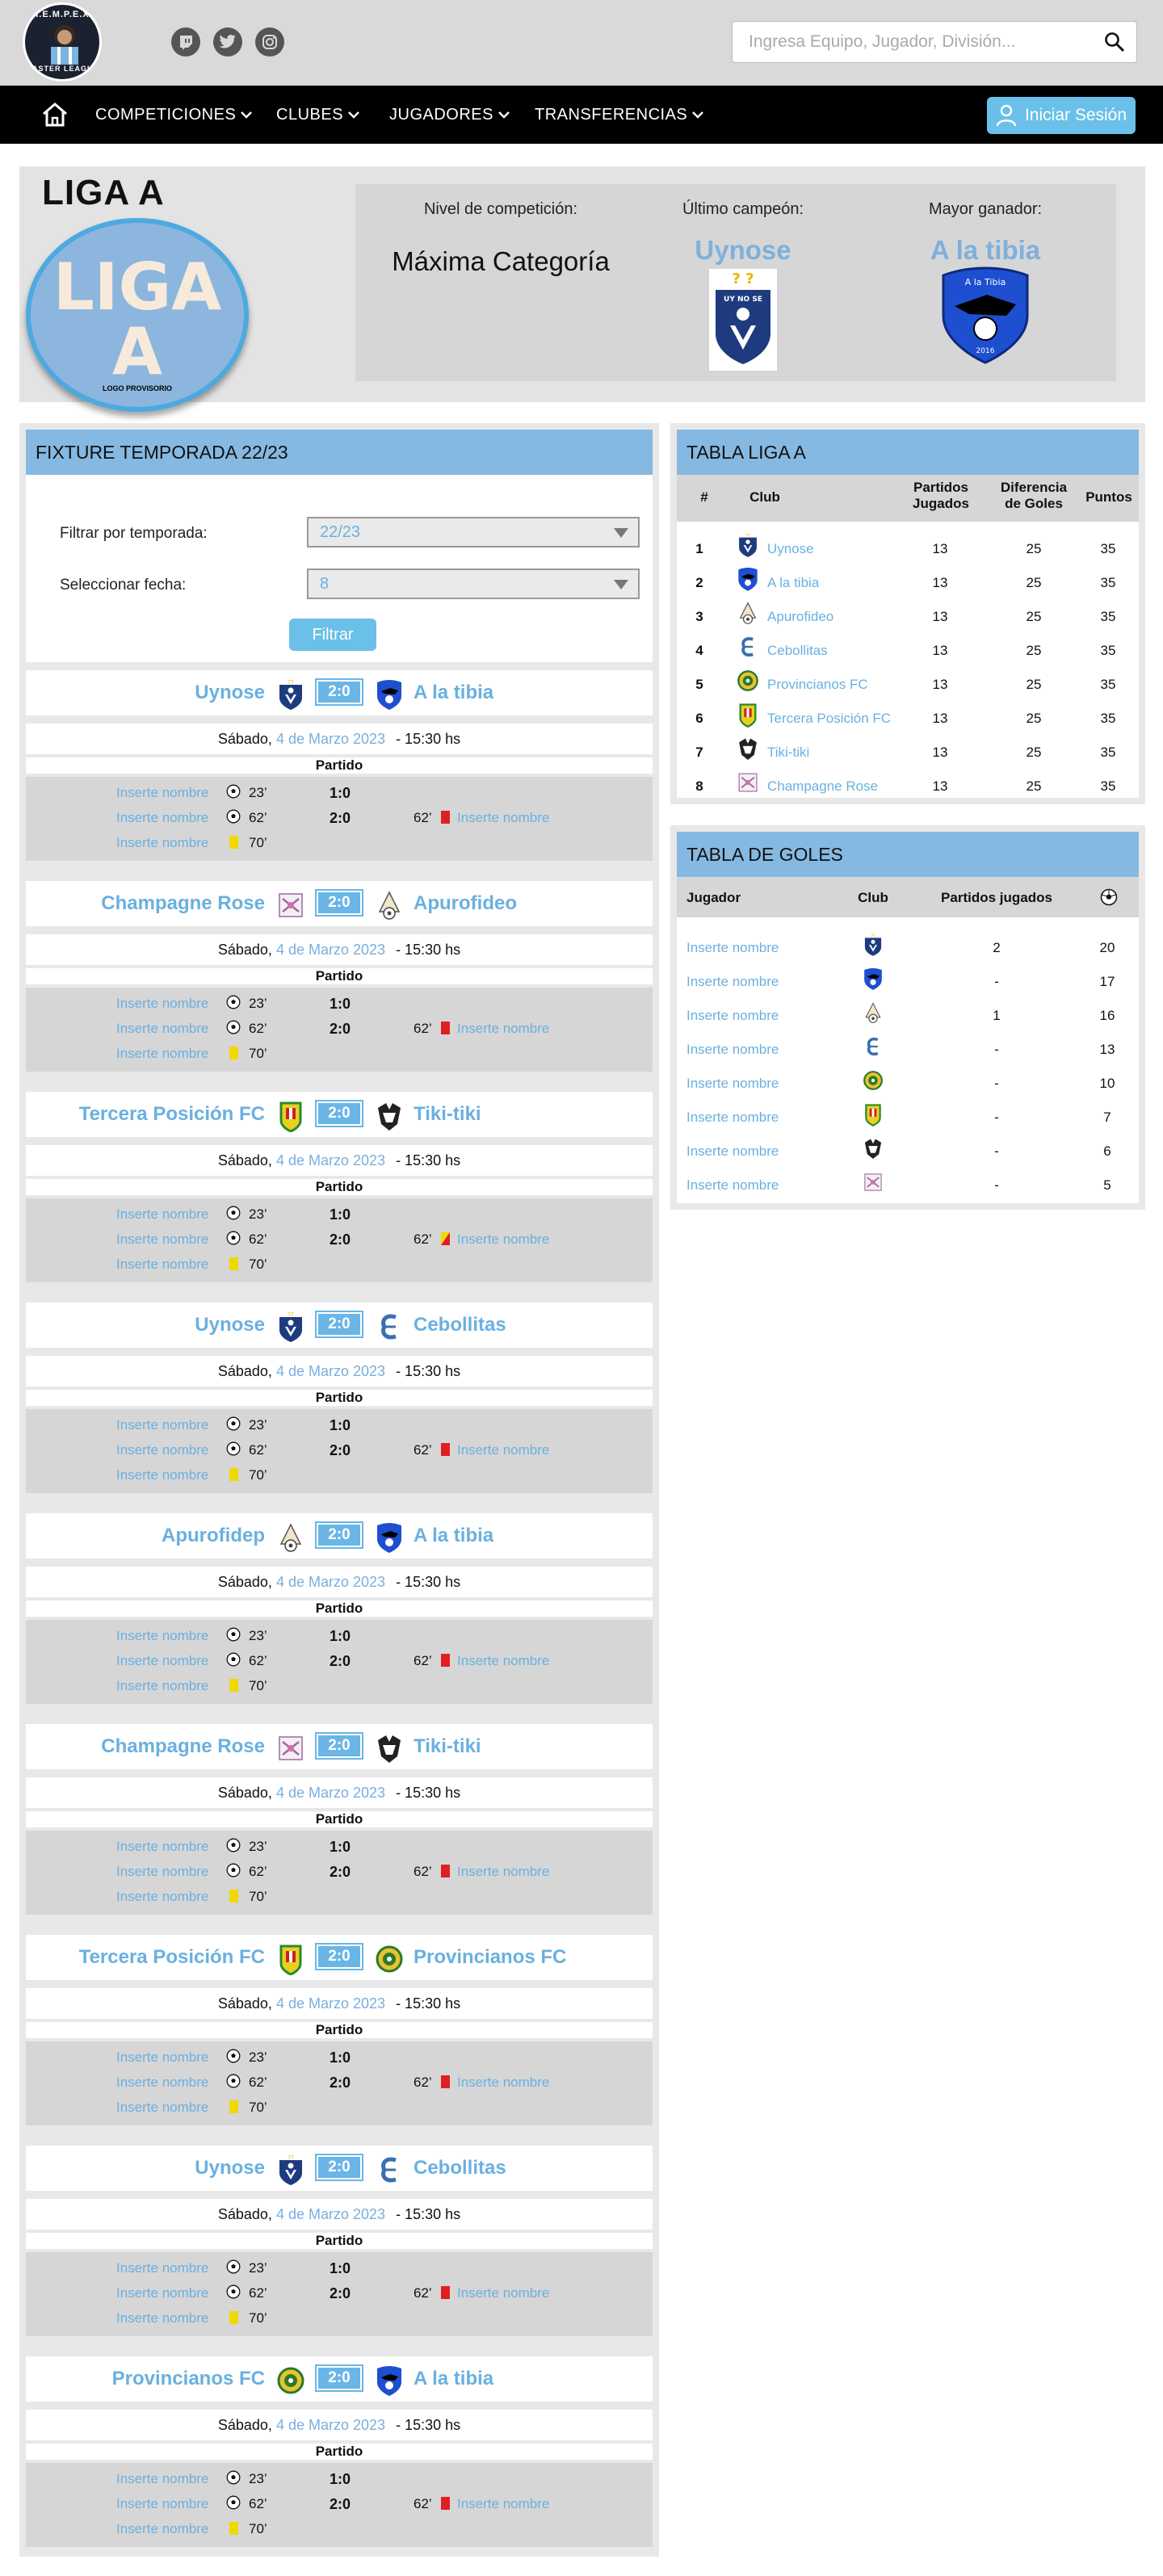 This screenshot has height=2576, width=1163. Describe the element at coordinates (227, 42) in the screenshot. I see `twitter-icon` at that location.